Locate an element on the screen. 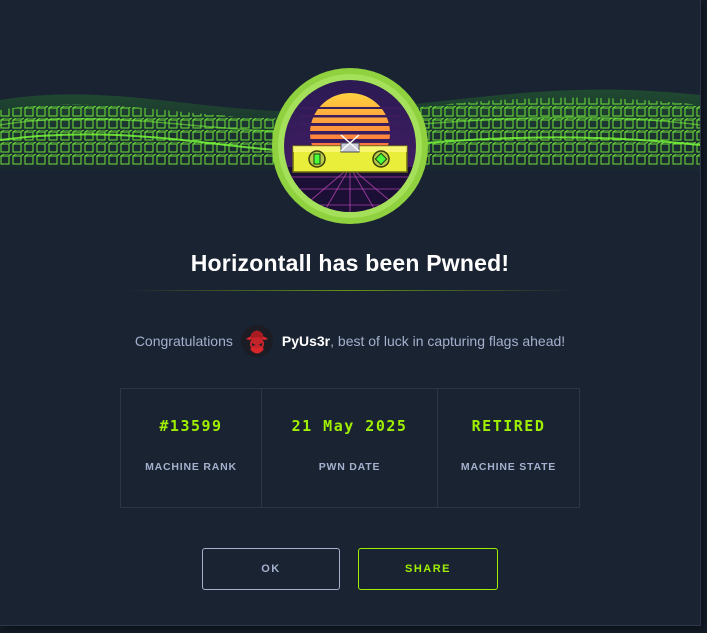 This screenshot has height=633, width=707. machine-avatar-icon is located at coordinates (350, 146).